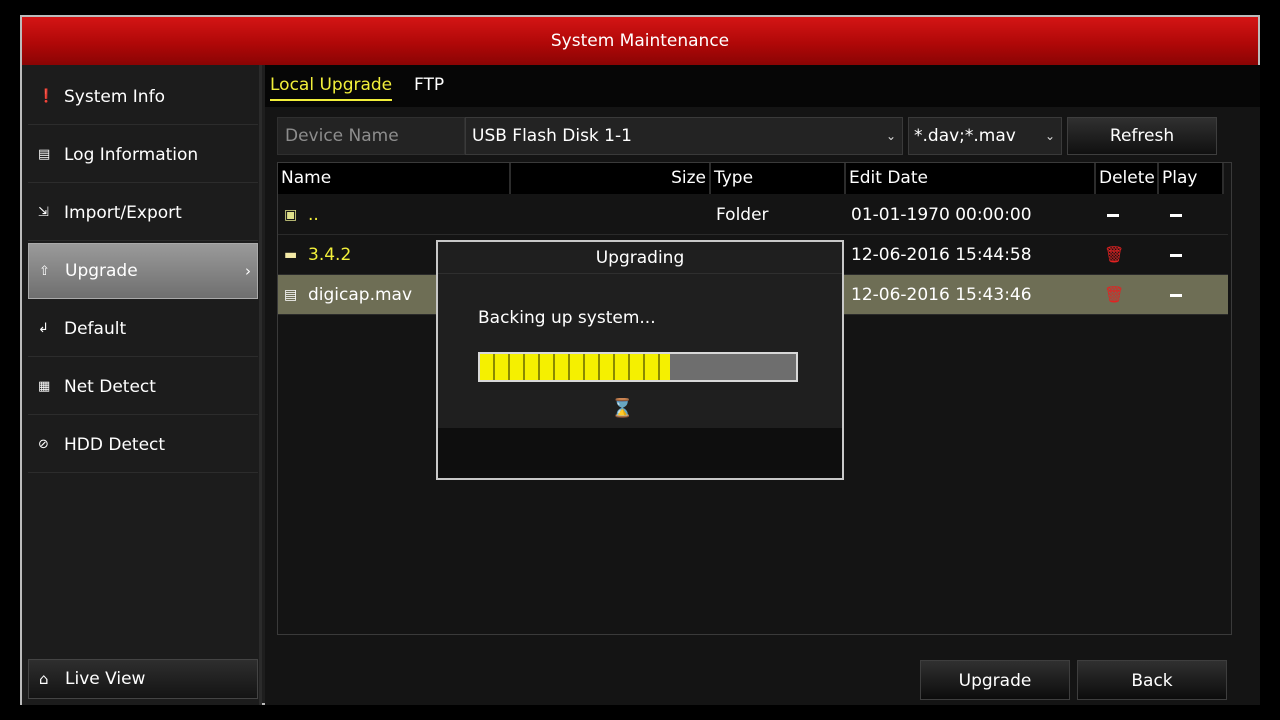 The image size is (1280, 720). I want to click on back-button: Back, so click(1152, 680).